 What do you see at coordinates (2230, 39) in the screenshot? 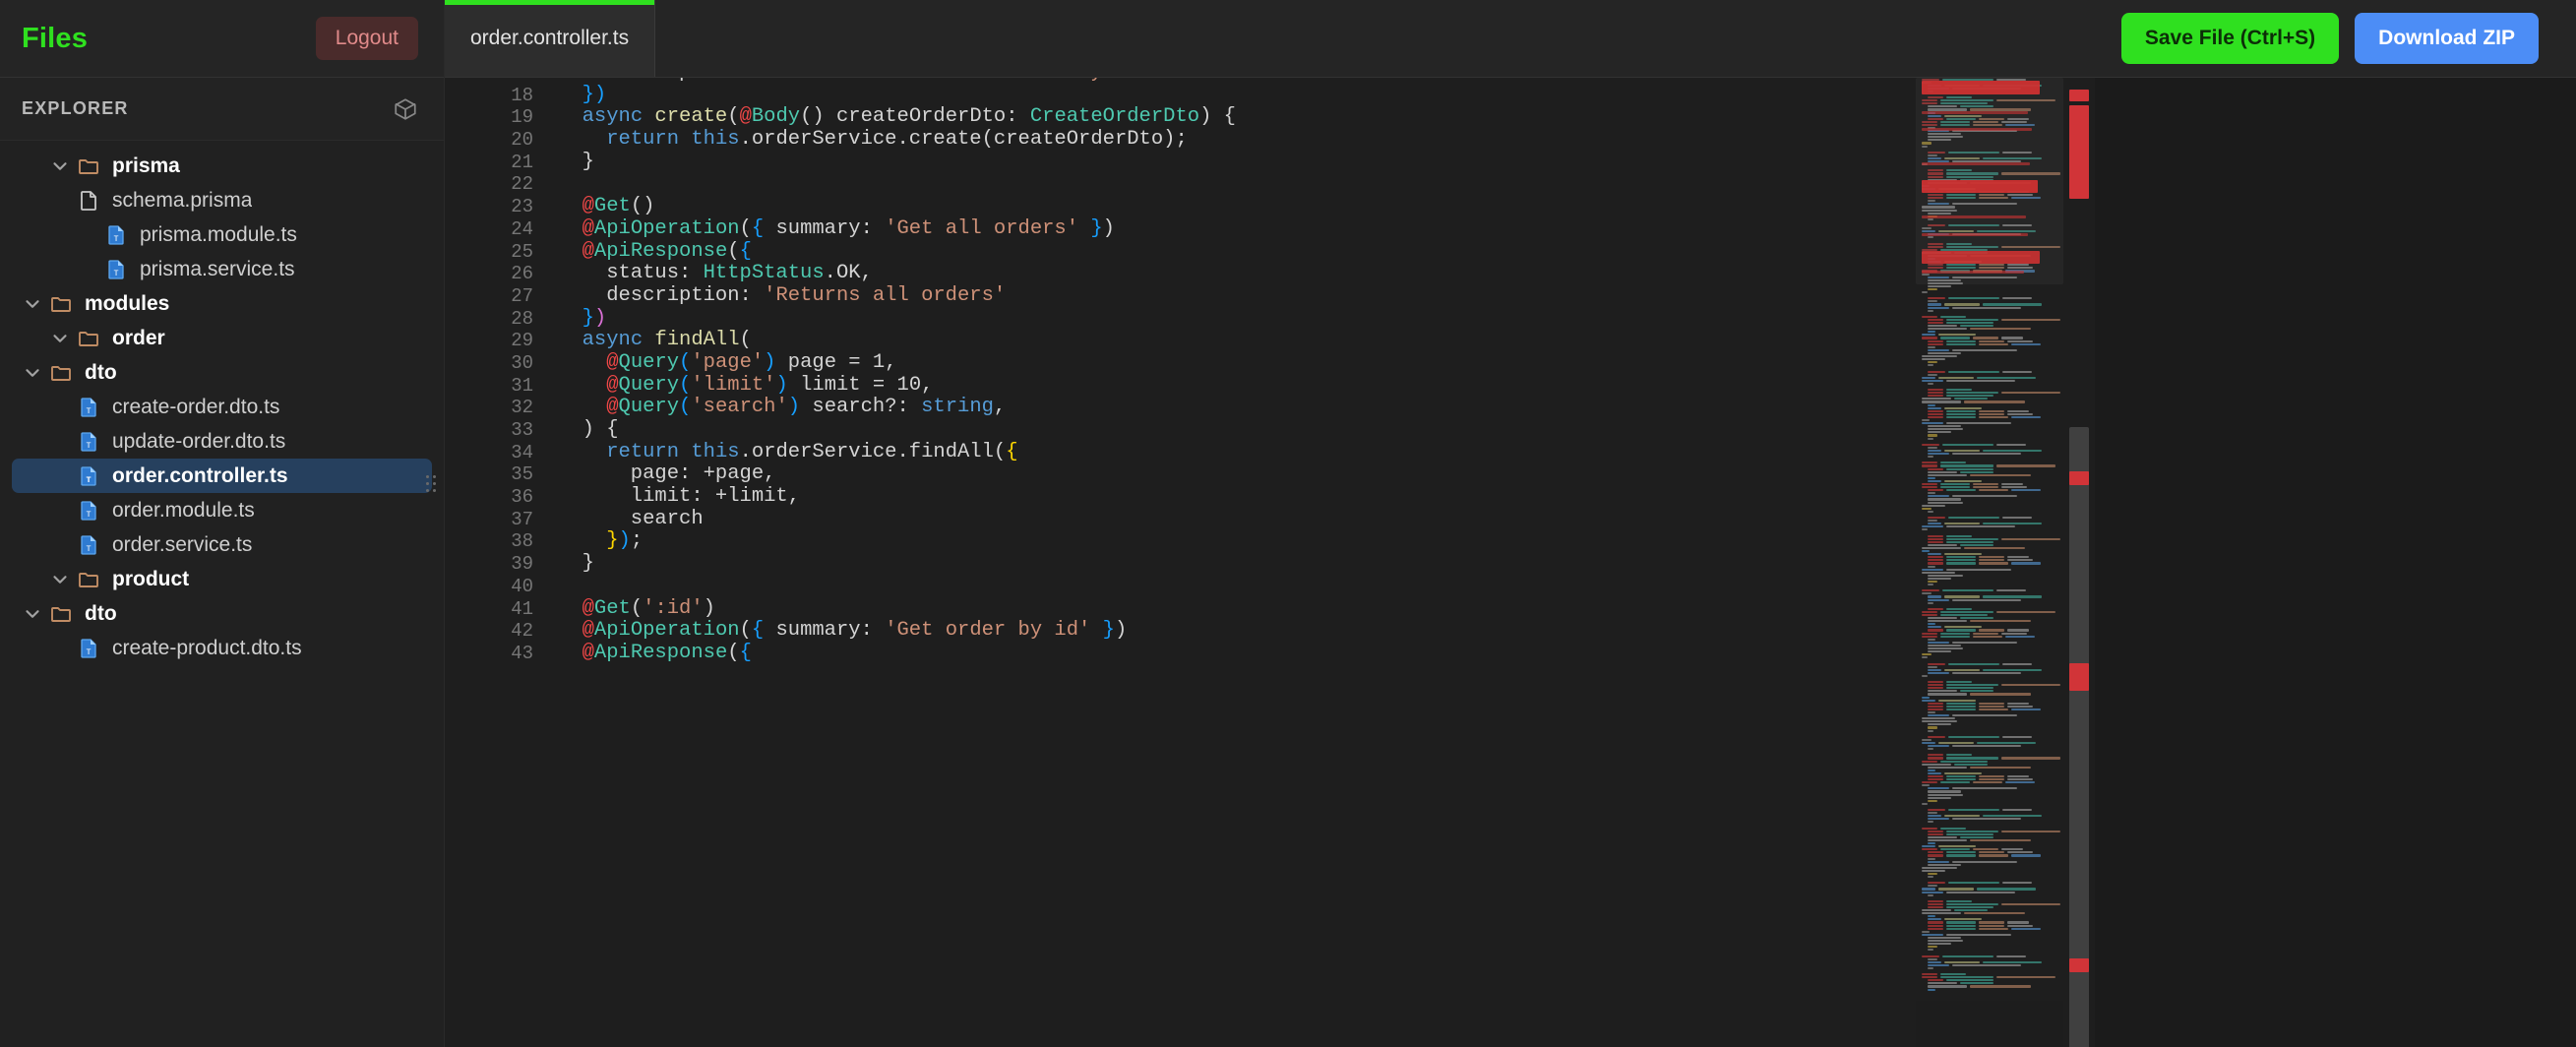
I see `save-file-button: Save File (Ctrl+S)` at bounding box center [2230, 39].